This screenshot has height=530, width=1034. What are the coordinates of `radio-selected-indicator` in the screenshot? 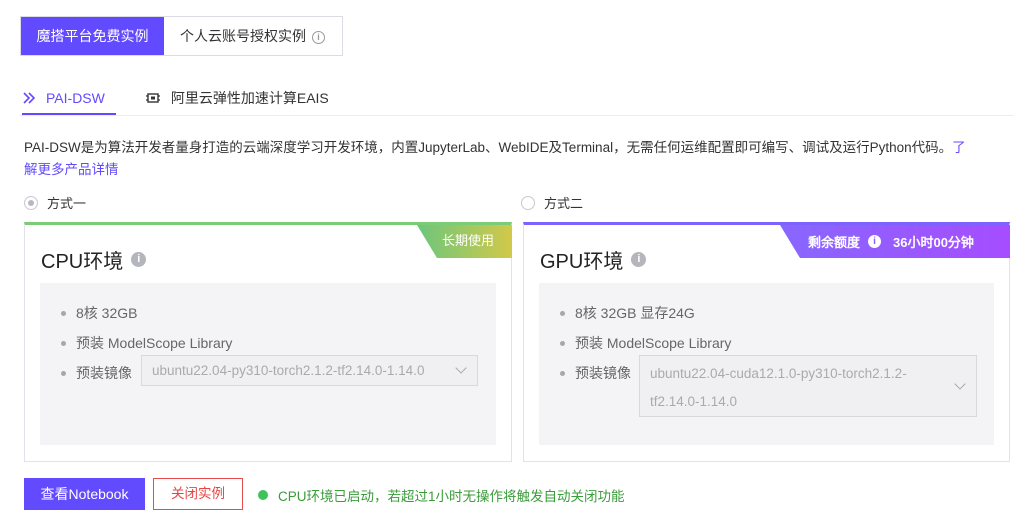 It's located at (31, 202).